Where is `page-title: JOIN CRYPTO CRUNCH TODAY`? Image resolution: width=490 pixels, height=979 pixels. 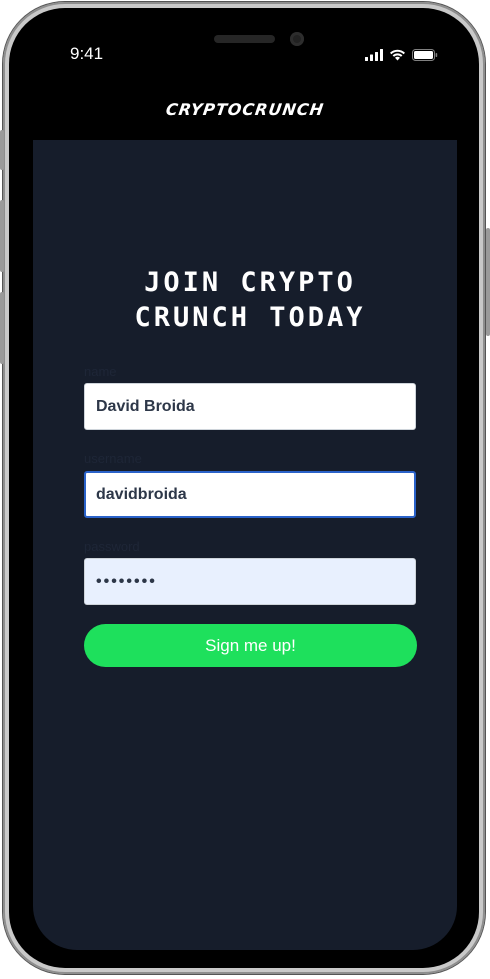
page-title: JOIN CRYPTO CRUNCH TODAY is located at coordinates (250, 300).